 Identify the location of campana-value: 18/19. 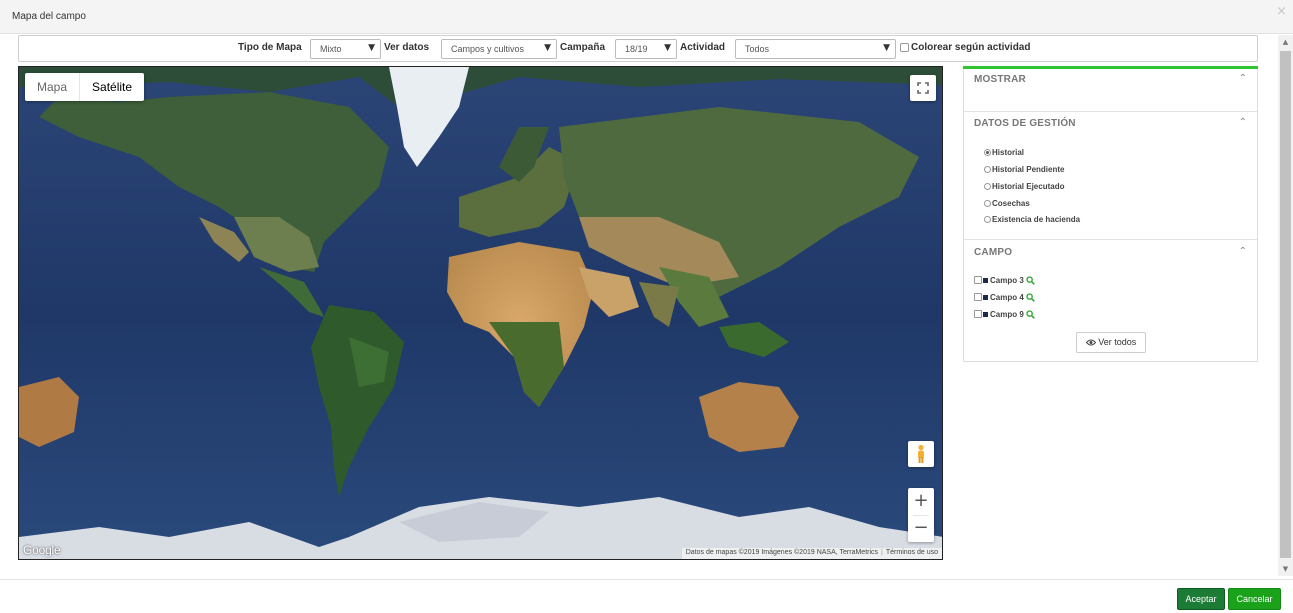
(636, 49).